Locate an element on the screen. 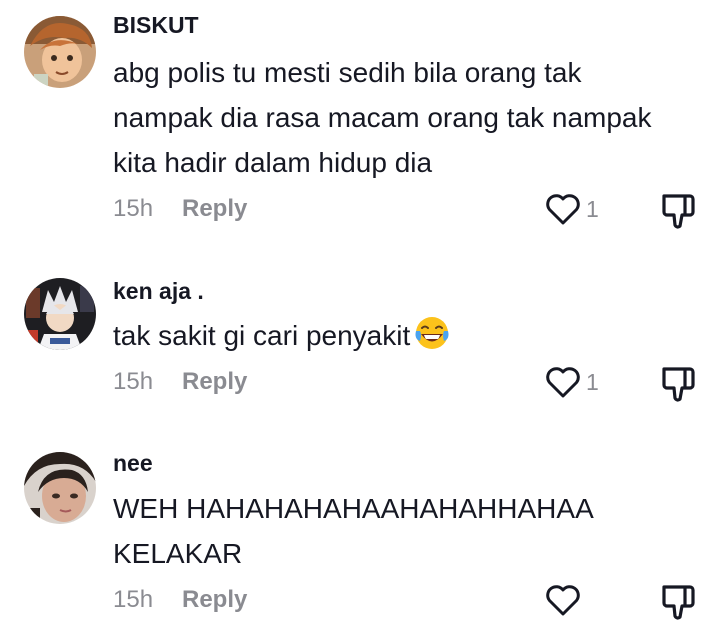  comment-username: BISKUT is located at coordinates (156, 25).